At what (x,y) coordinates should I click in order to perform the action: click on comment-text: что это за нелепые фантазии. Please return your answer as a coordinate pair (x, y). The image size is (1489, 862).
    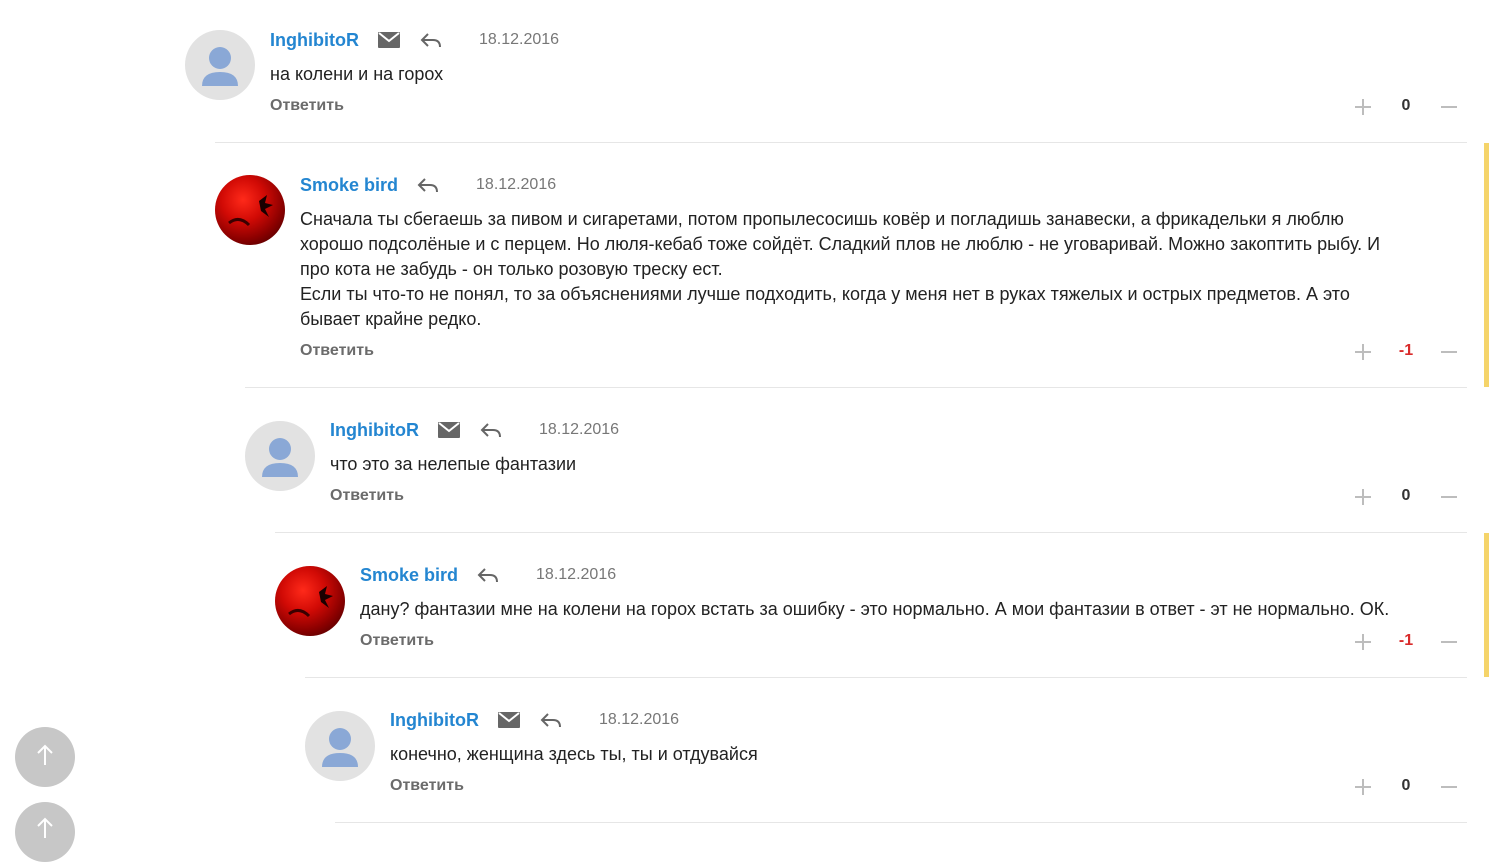
    Looking at the image, I should click on (453, 464).